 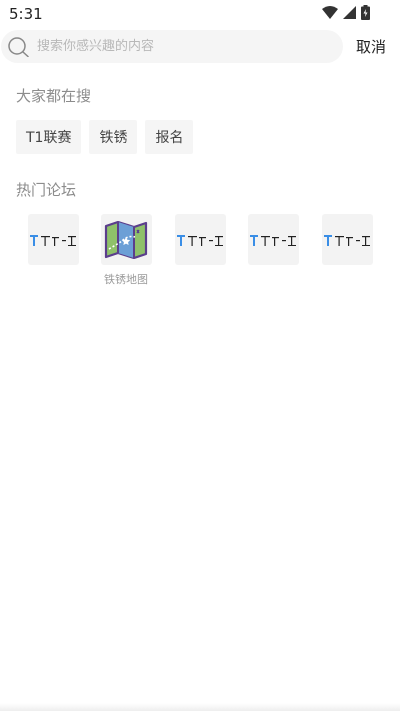 What do you see at coordinates (54, 96) in the screenshot?
I see `hot-search-title: 大家都在搜` at bounding box center [54, 96].